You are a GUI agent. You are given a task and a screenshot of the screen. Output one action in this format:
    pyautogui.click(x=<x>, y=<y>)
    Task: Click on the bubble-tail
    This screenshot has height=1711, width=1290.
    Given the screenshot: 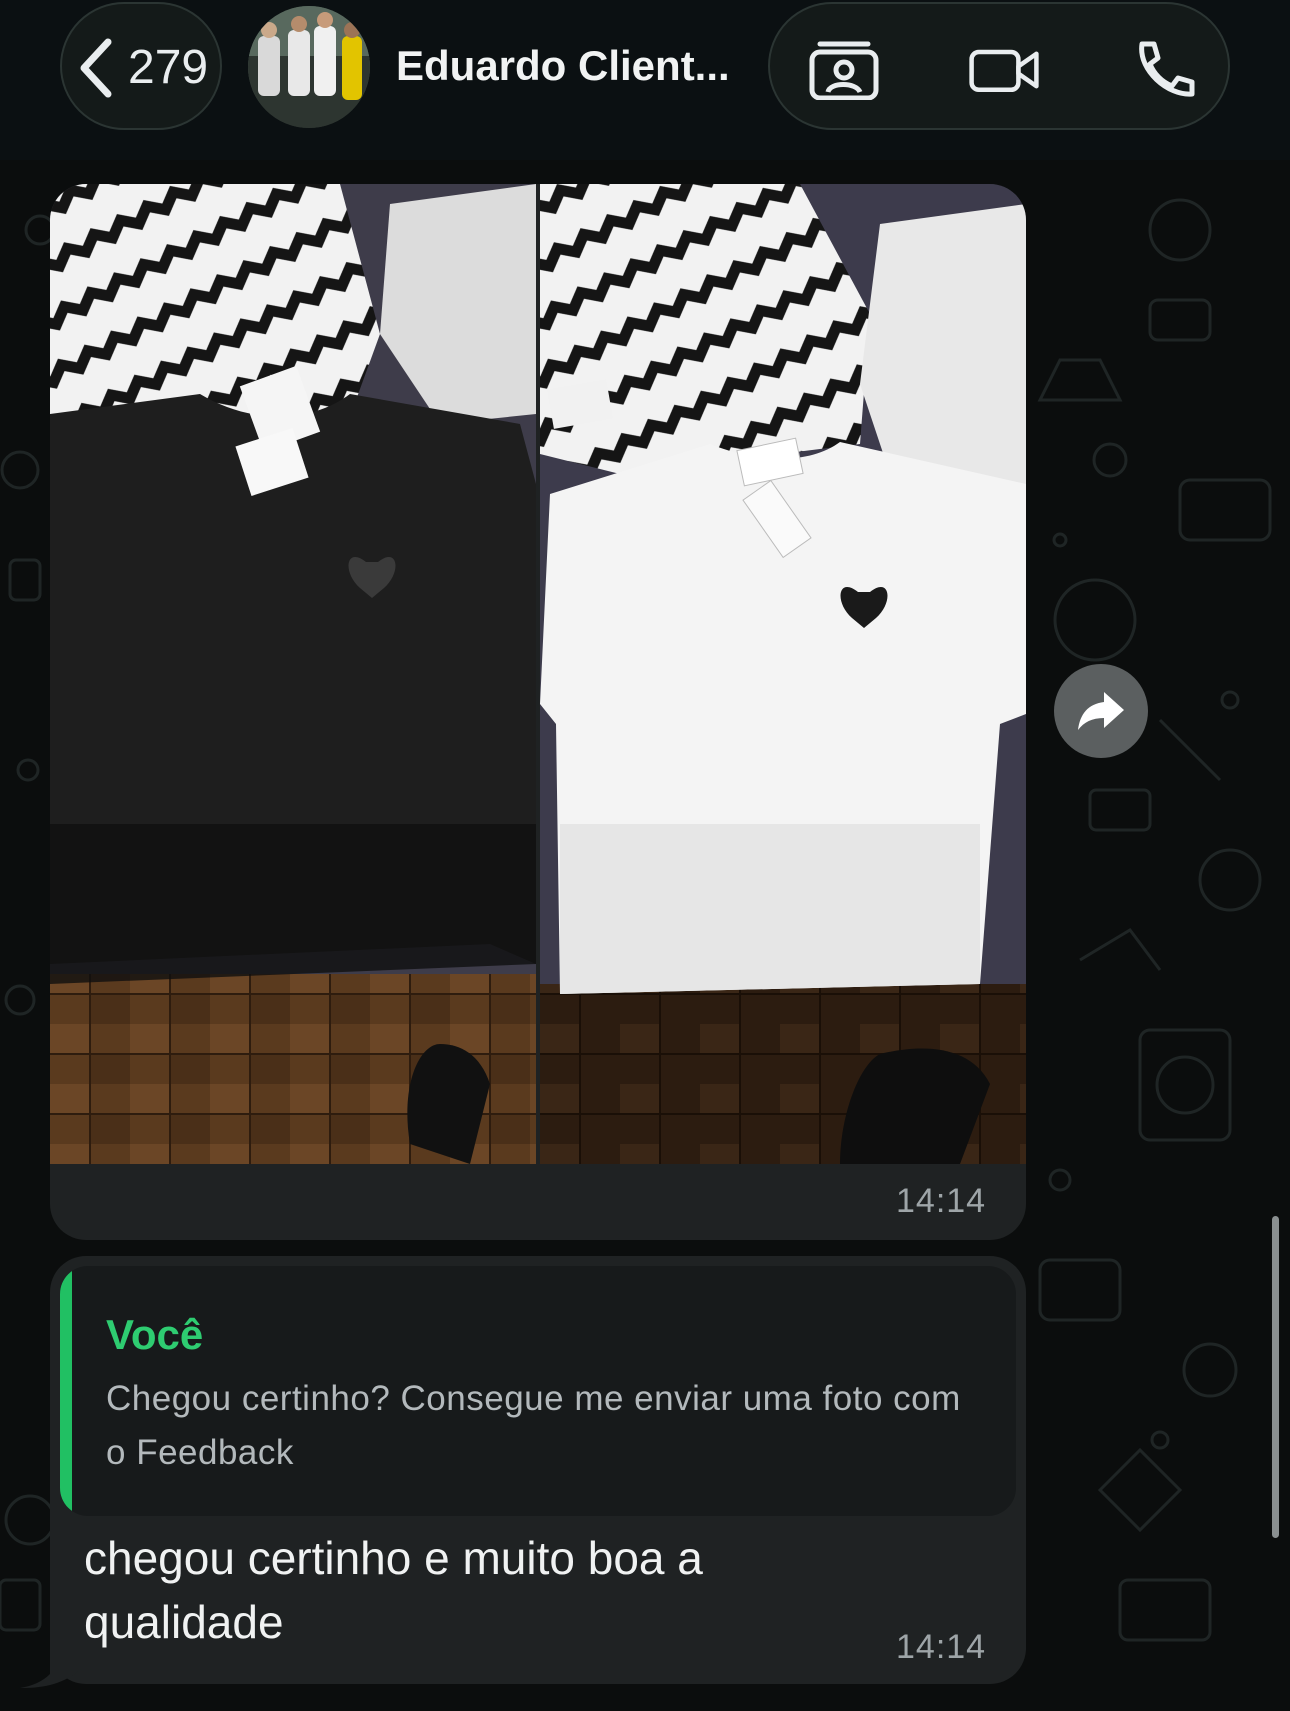 What is the action you would take?
    pyautogui.click(x=50, y=1664)
    